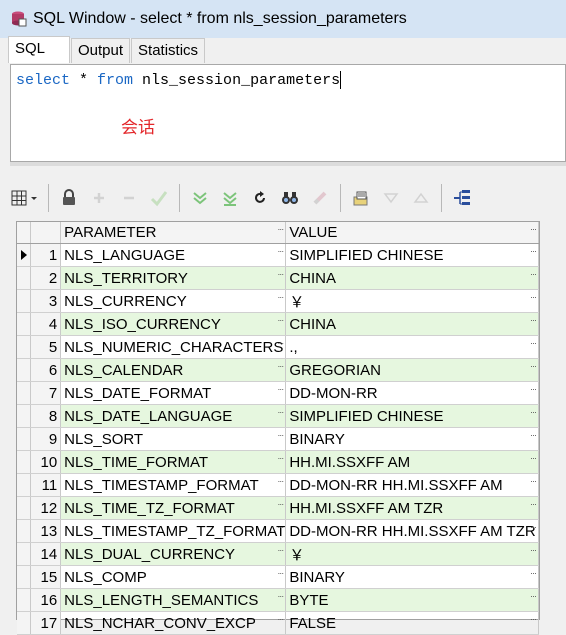 The height and width of the screenshot is (635, 566). Describe the element at coordinates (173, 623) in the screenshot. I see `parameter-cell: NLS_NCHAR_CONV_EXCP ···` at that location.